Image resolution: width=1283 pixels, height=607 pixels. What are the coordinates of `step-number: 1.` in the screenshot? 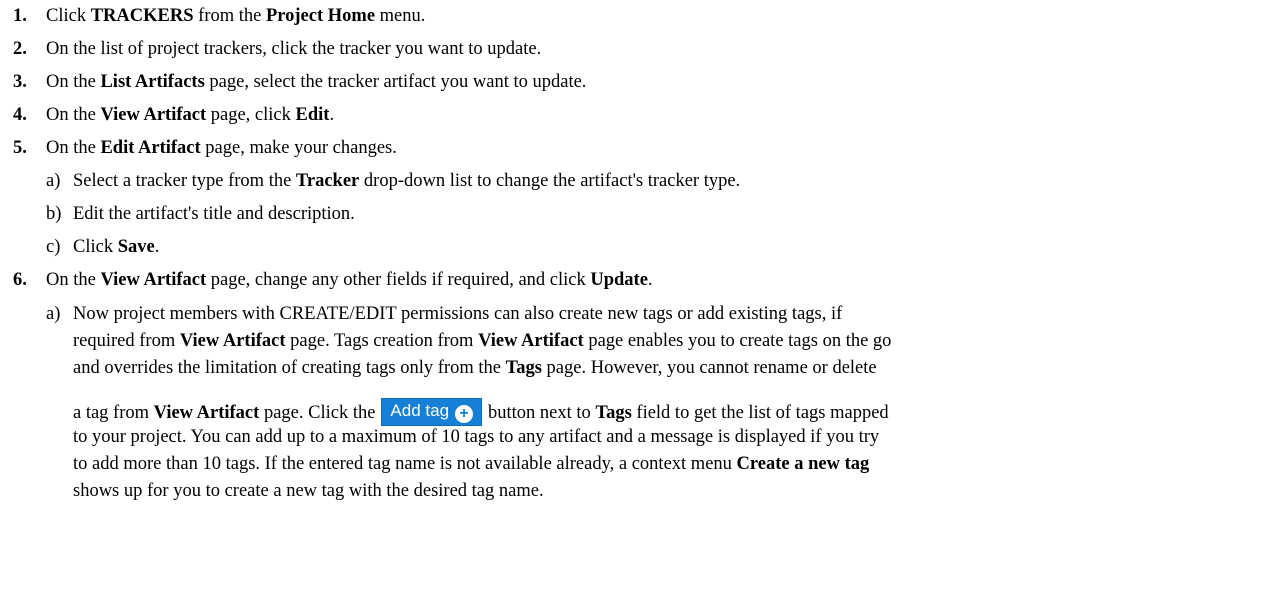 It's located at (20, 16).